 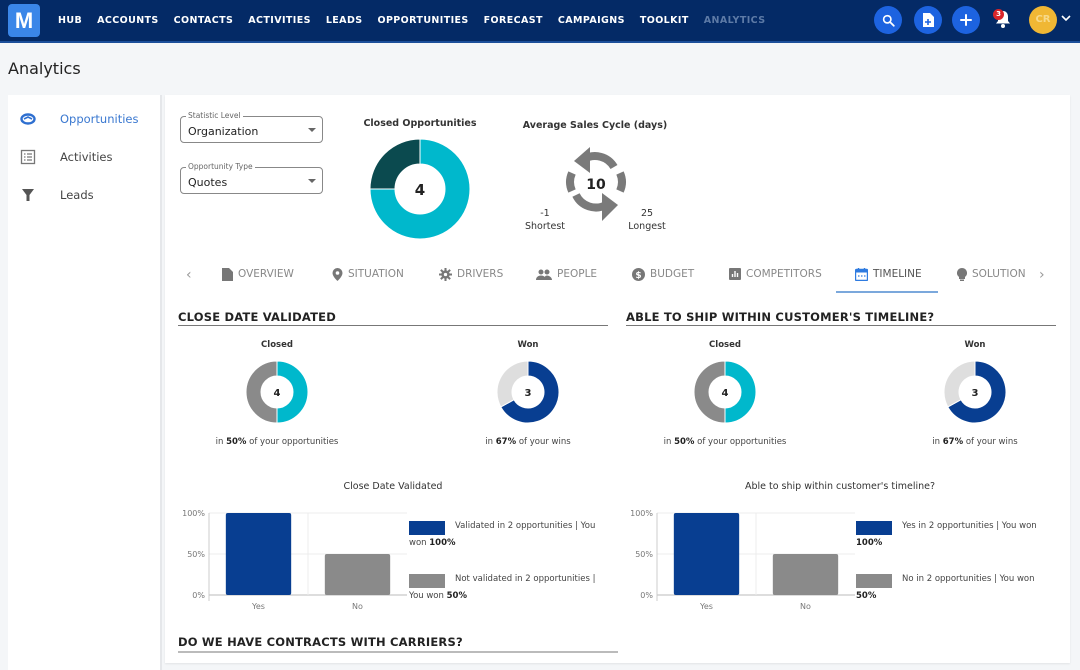 What do you see at coordinates (664, 20) in the screenshot?
I see `nav-toolkit: TOOLKIT` at bounding box center [664, 20].